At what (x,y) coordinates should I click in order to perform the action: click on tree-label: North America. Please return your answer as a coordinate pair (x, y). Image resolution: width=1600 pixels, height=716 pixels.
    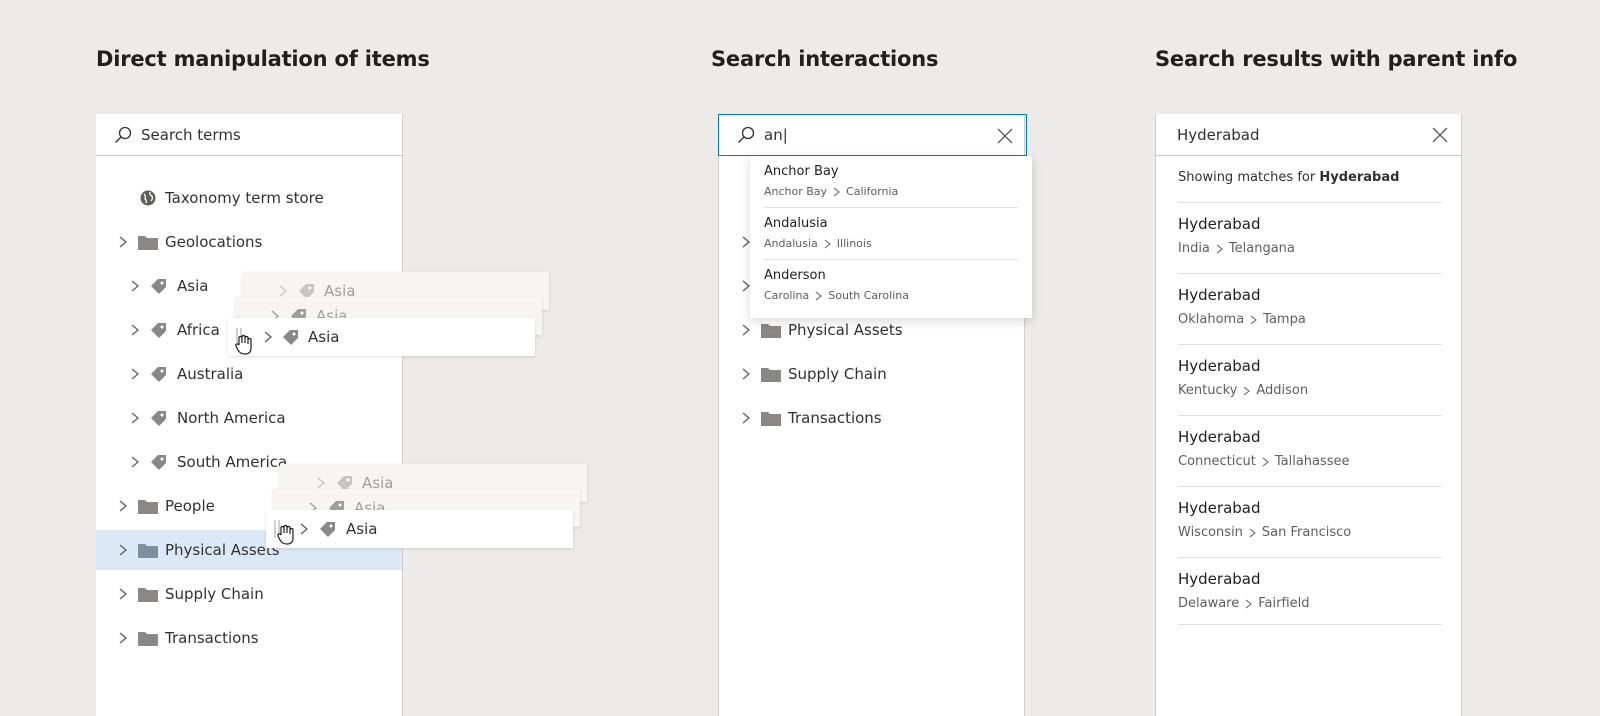
    Looking at the image, I should click on (231, 418).